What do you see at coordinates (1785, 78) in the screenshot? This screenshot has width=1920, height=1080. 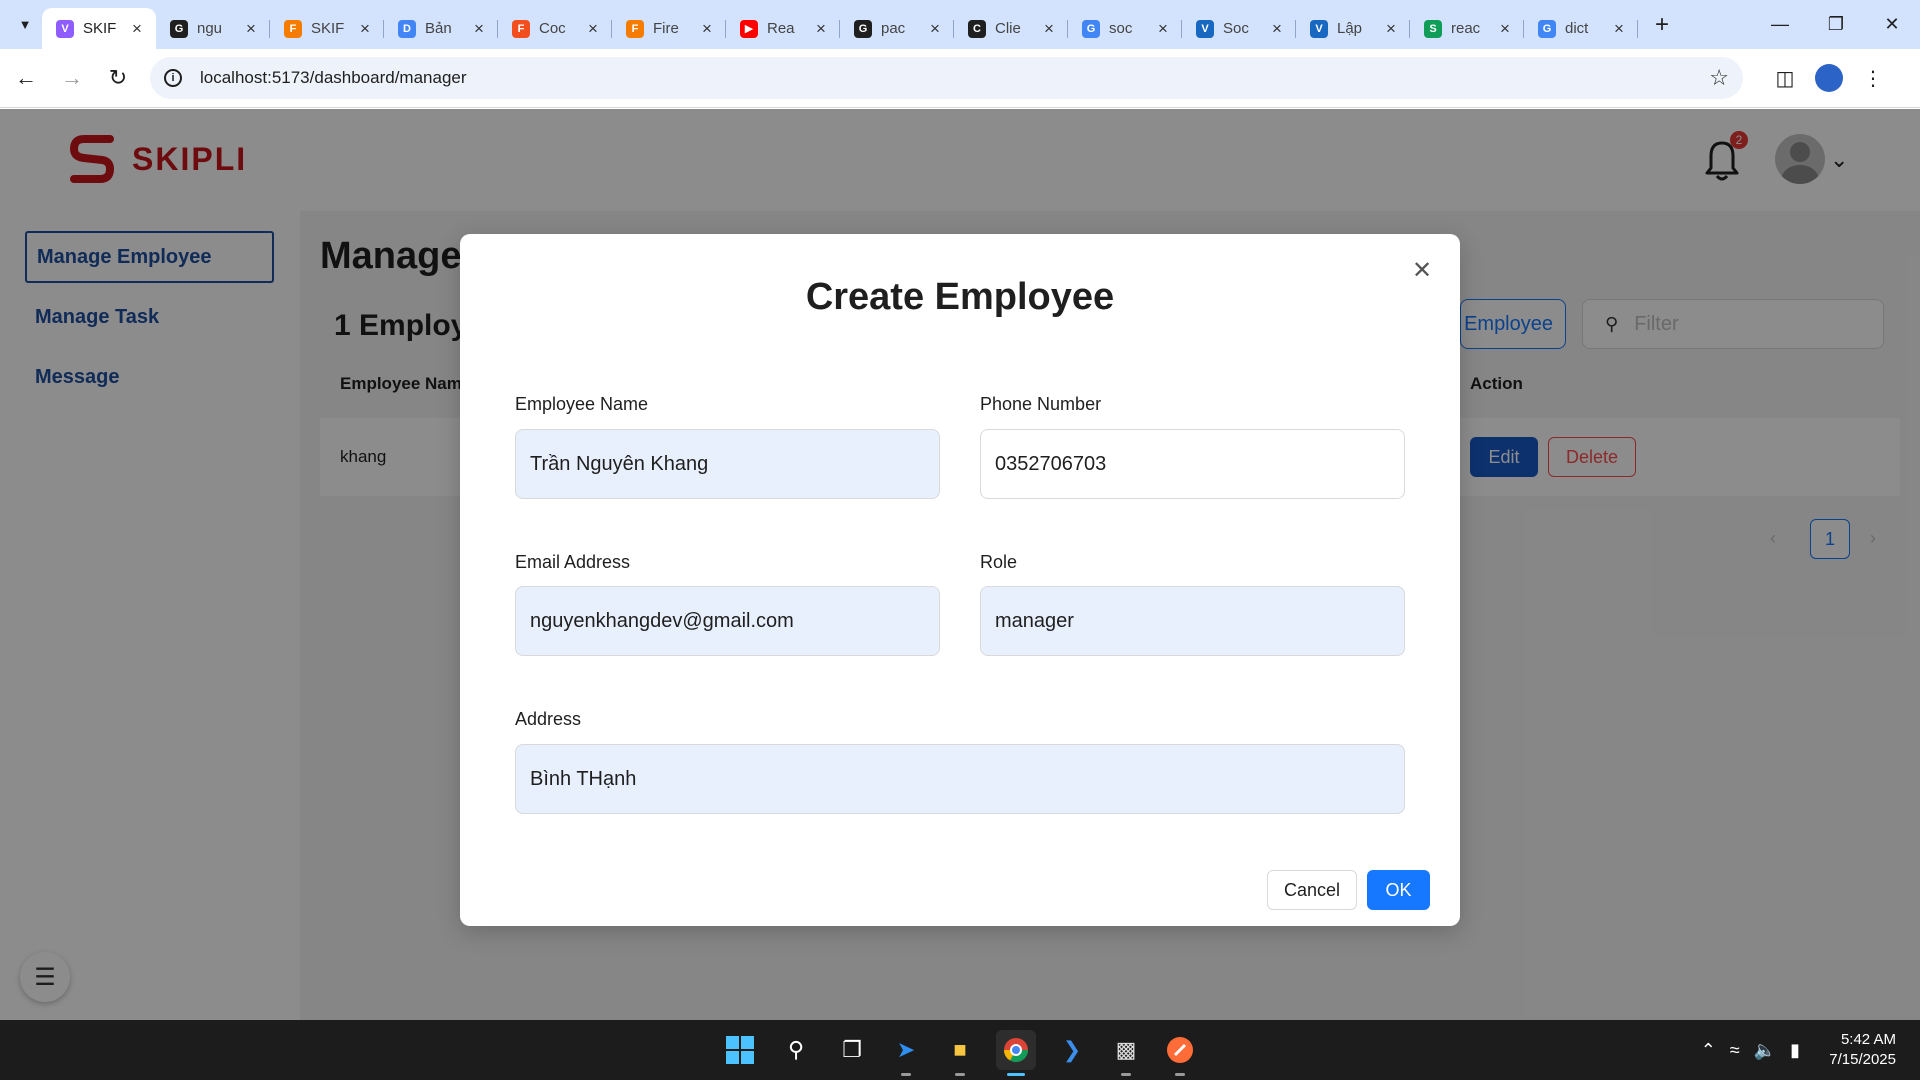 I see `extensions-icon: ◫` at bounding box center [1785, 78].